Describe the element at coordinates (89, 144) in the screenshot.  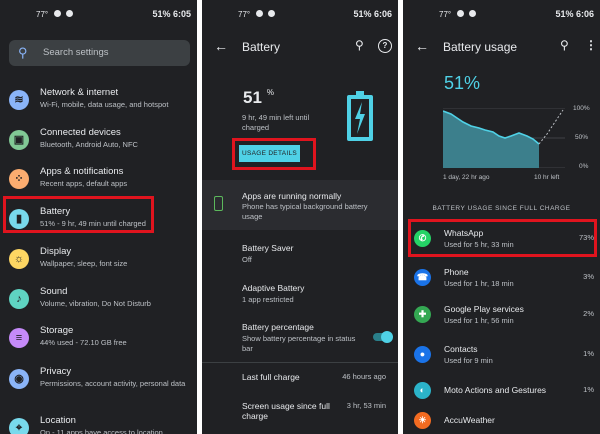
I see `settings-item-subtitle: Bluetooth, Android Auto, NFC` at that location.